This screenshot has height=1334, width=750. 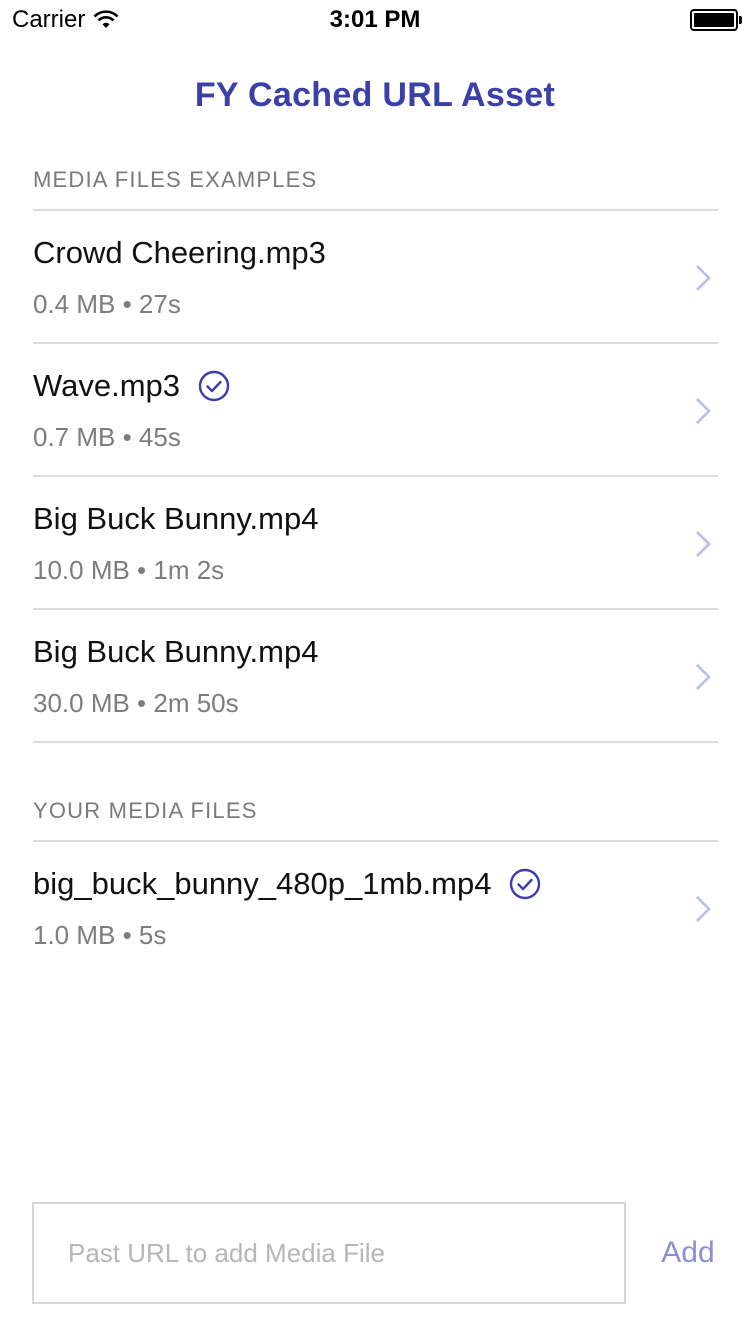 I want to click on add-button: Add, so click(x=688, y=1253).